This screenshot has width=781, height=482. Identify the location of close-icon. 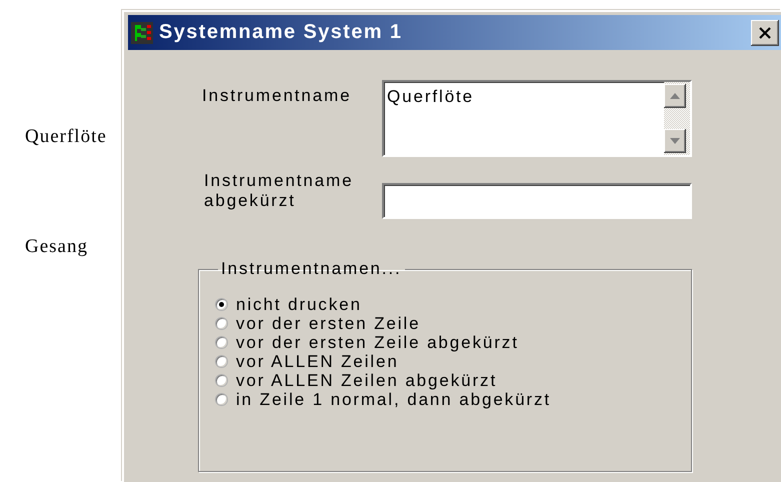
(765, 32).